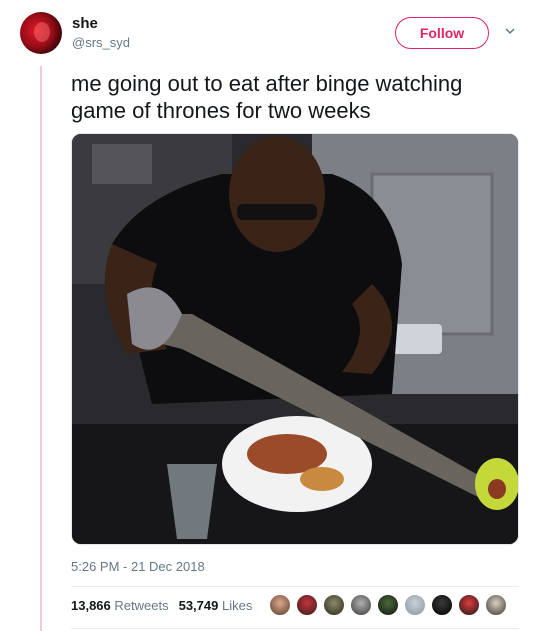 This screenshot has height=631, width=540. Describe the element at coordinates (198, 605) in the screenshot. I see `likes-count: 53,749` at that location.